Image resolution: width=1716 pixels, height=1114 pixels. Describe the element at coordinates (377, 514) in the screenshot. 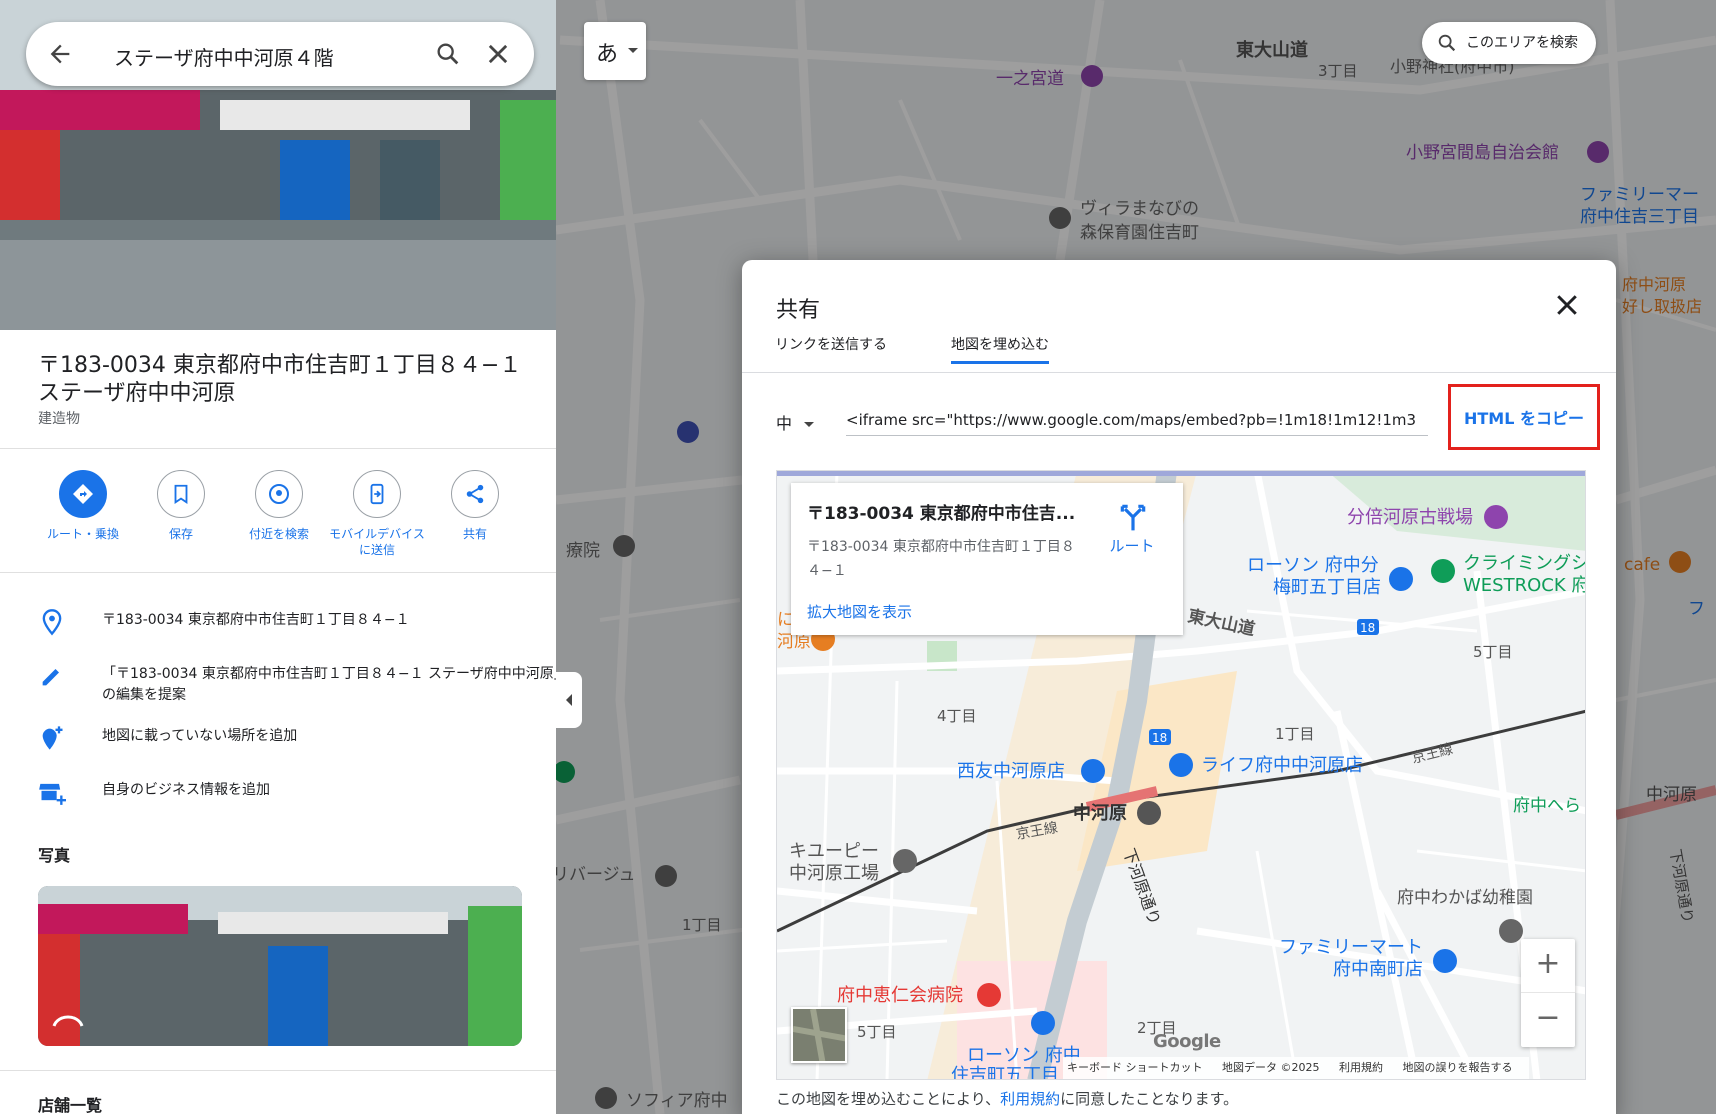

I see `send-to-device-button: モバイルデバイスに送信` at that location.